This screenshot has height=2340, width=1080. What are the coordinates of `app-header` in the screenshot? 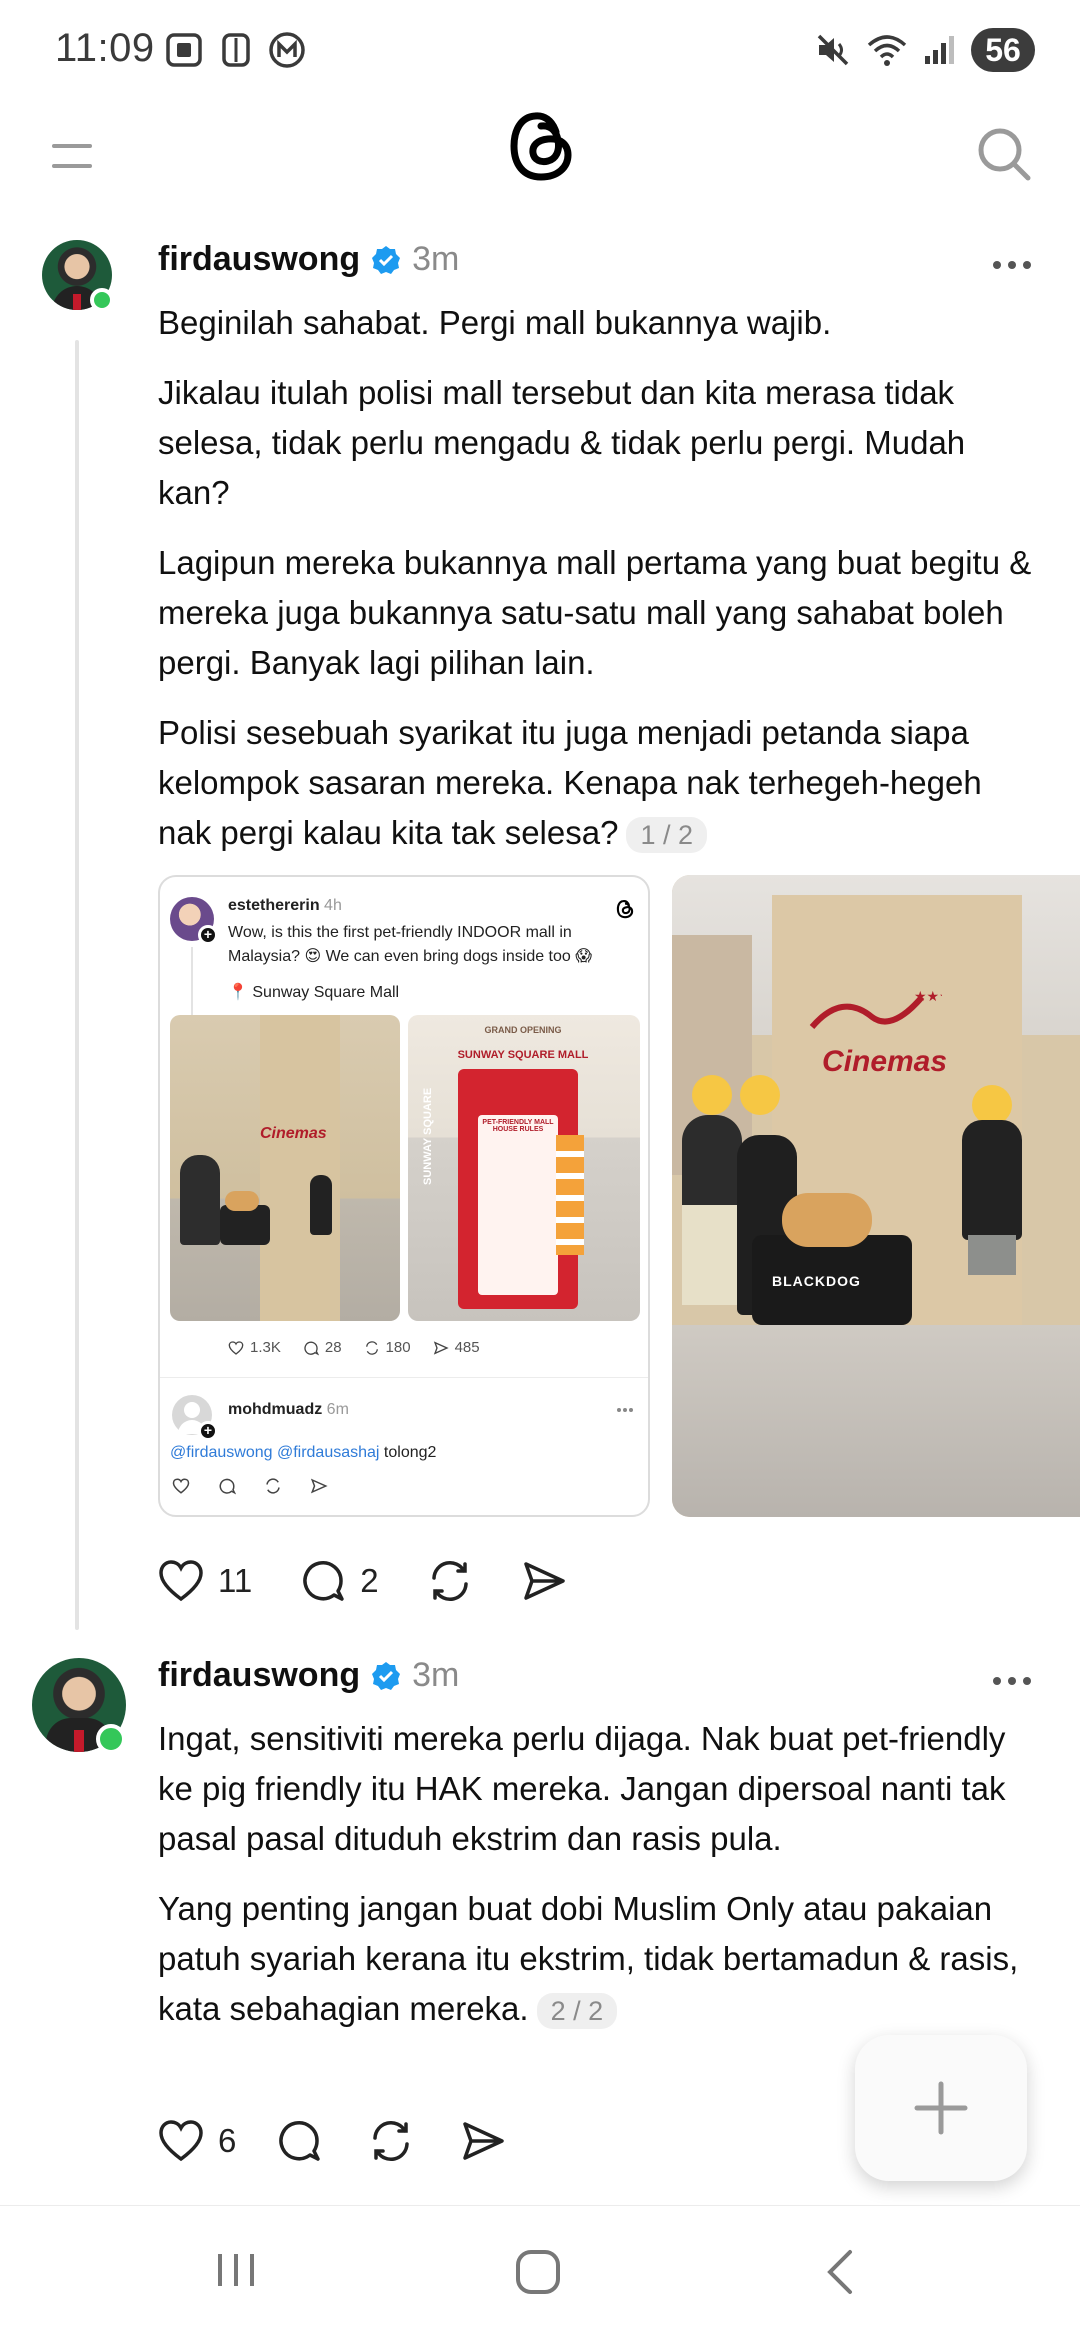 It's located at (540, 155).